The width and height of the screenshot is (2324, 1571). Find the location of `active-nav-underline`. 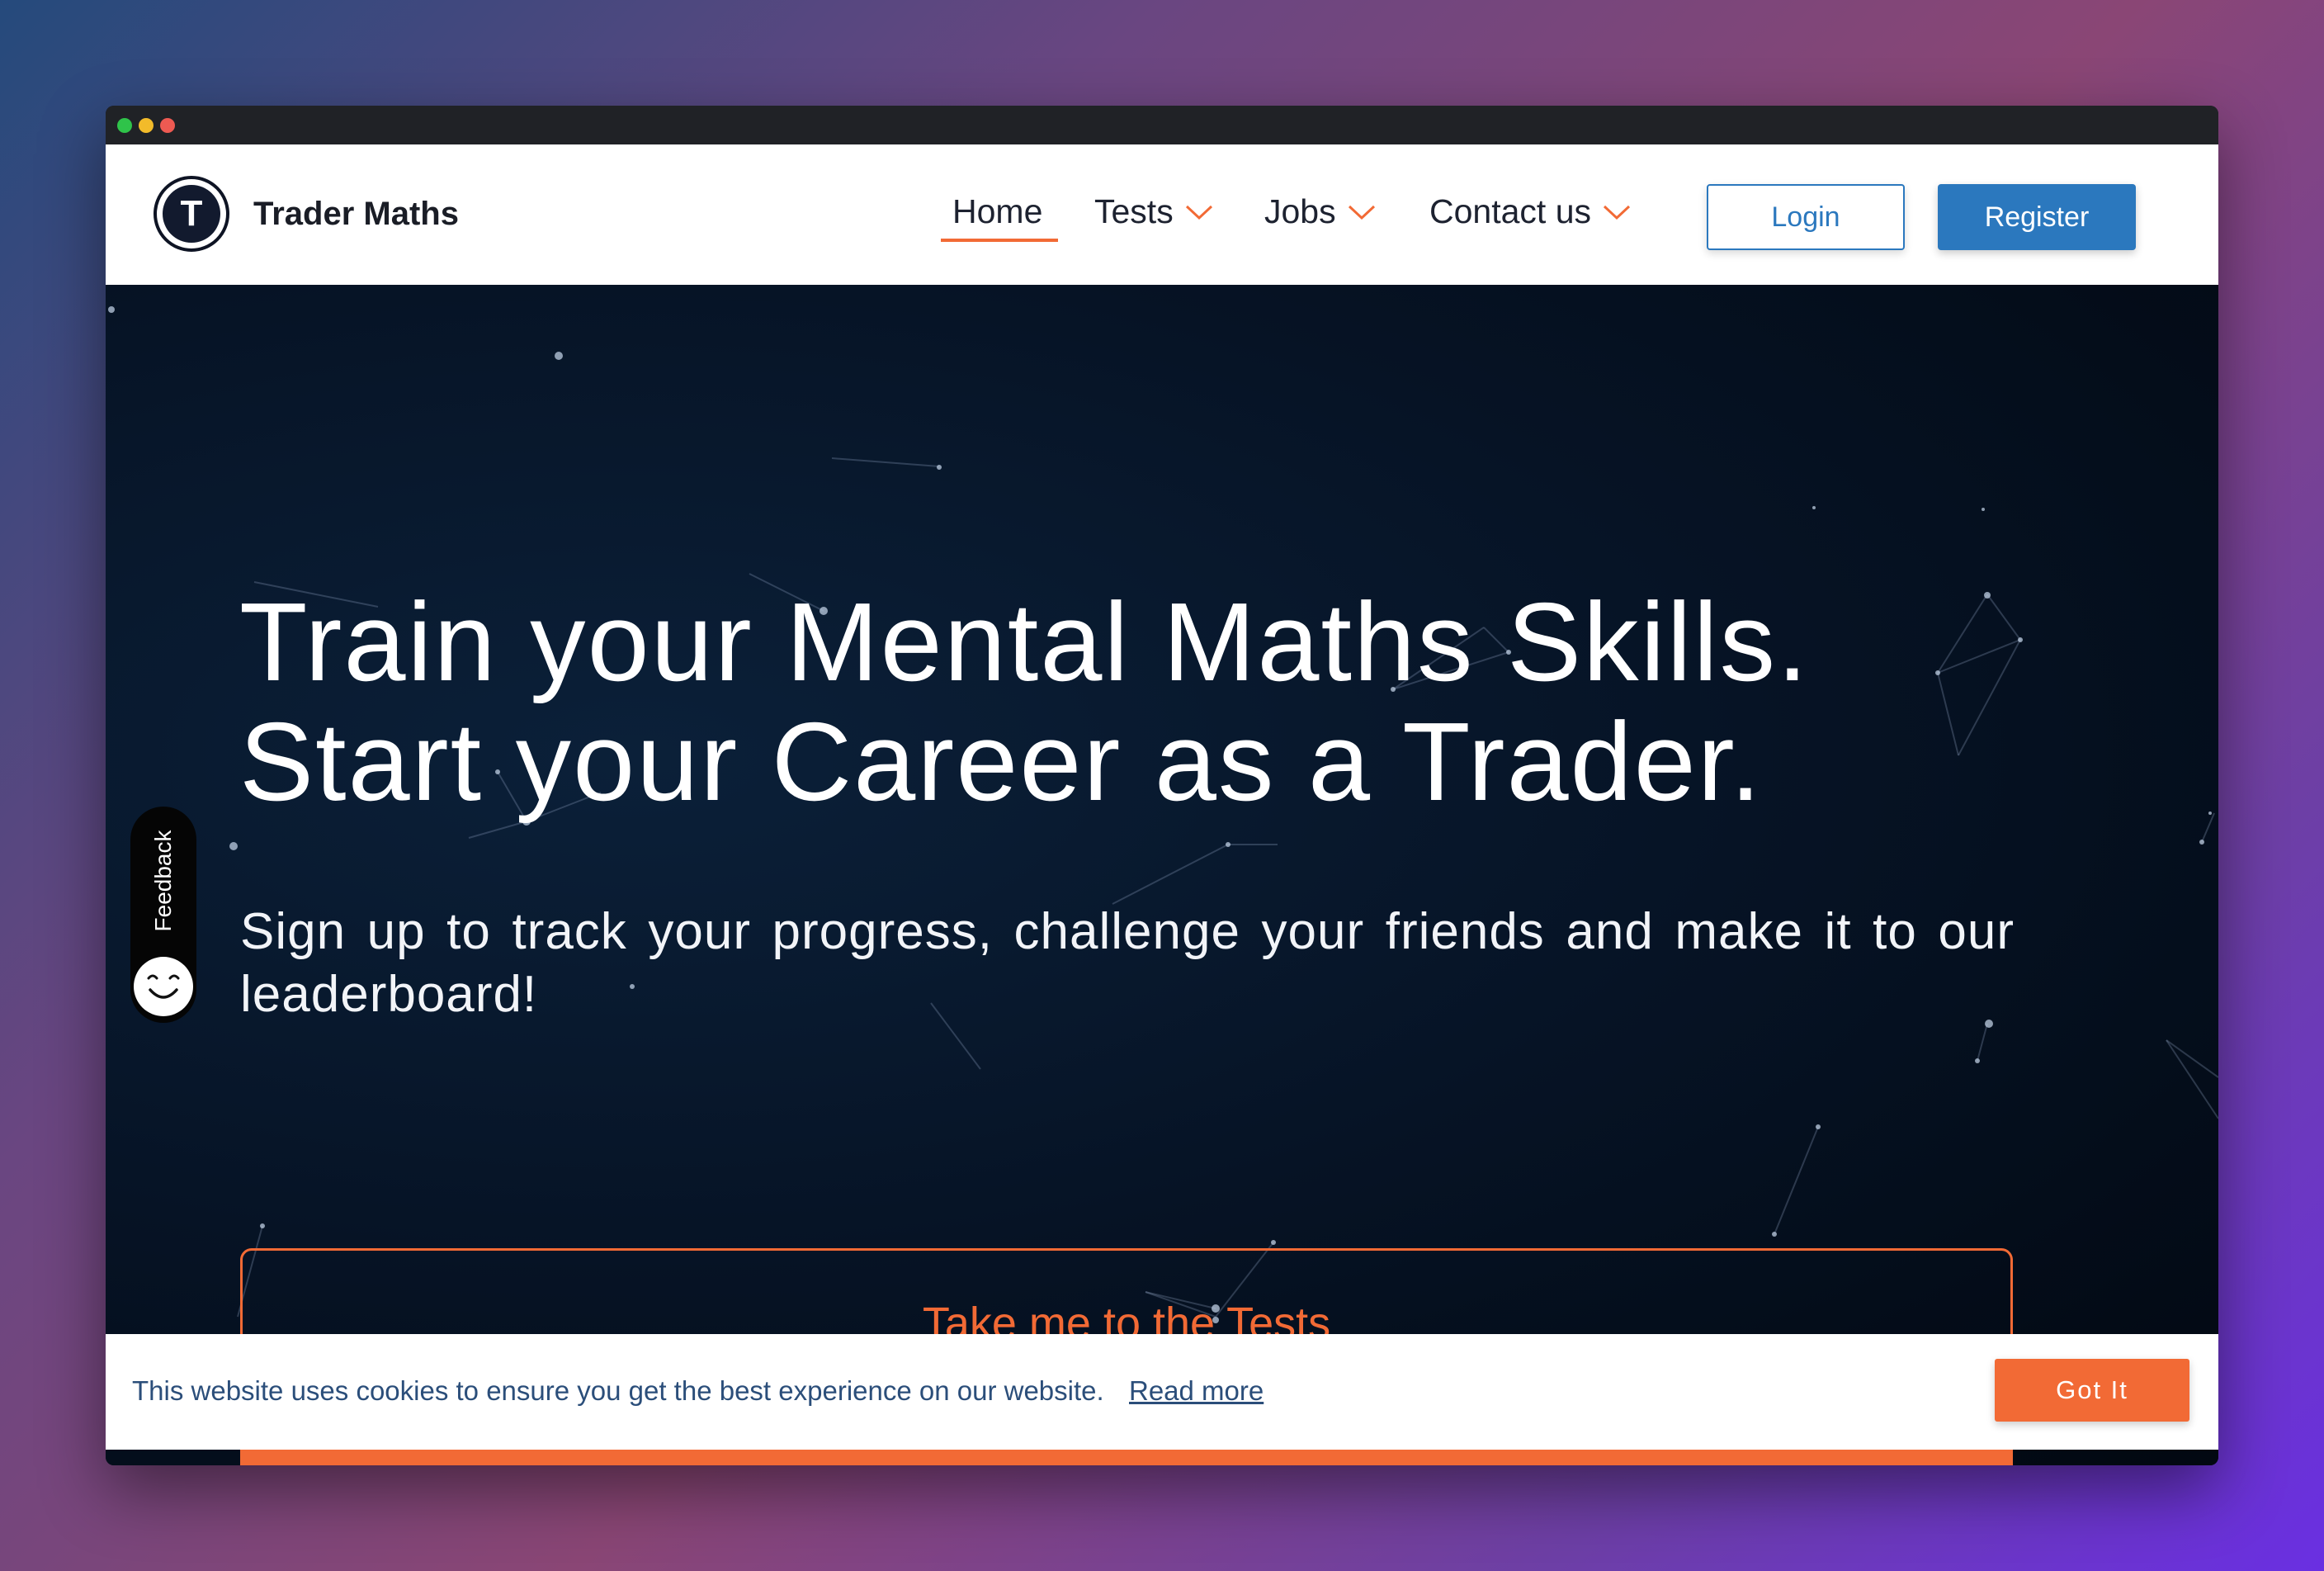

active-nav-underline is located at coordinates (999, 240).